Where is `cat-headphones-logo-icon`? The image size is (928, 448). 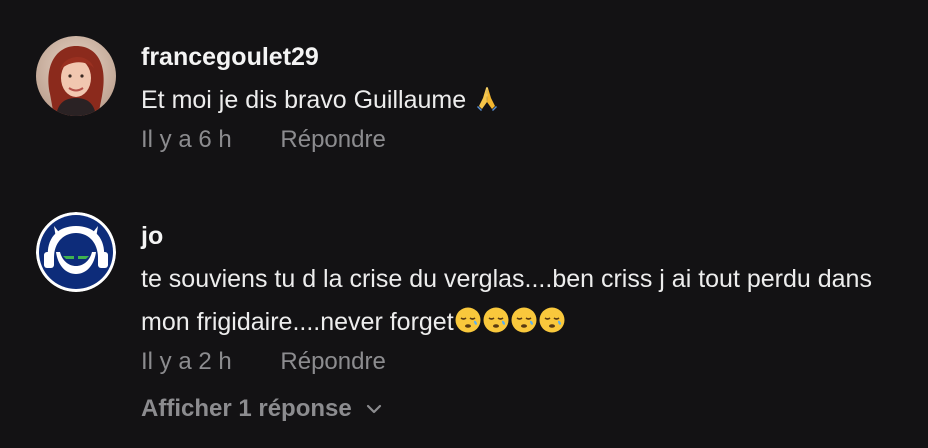 cat-headphones-logo-icon is located at coordinates (76, 252).